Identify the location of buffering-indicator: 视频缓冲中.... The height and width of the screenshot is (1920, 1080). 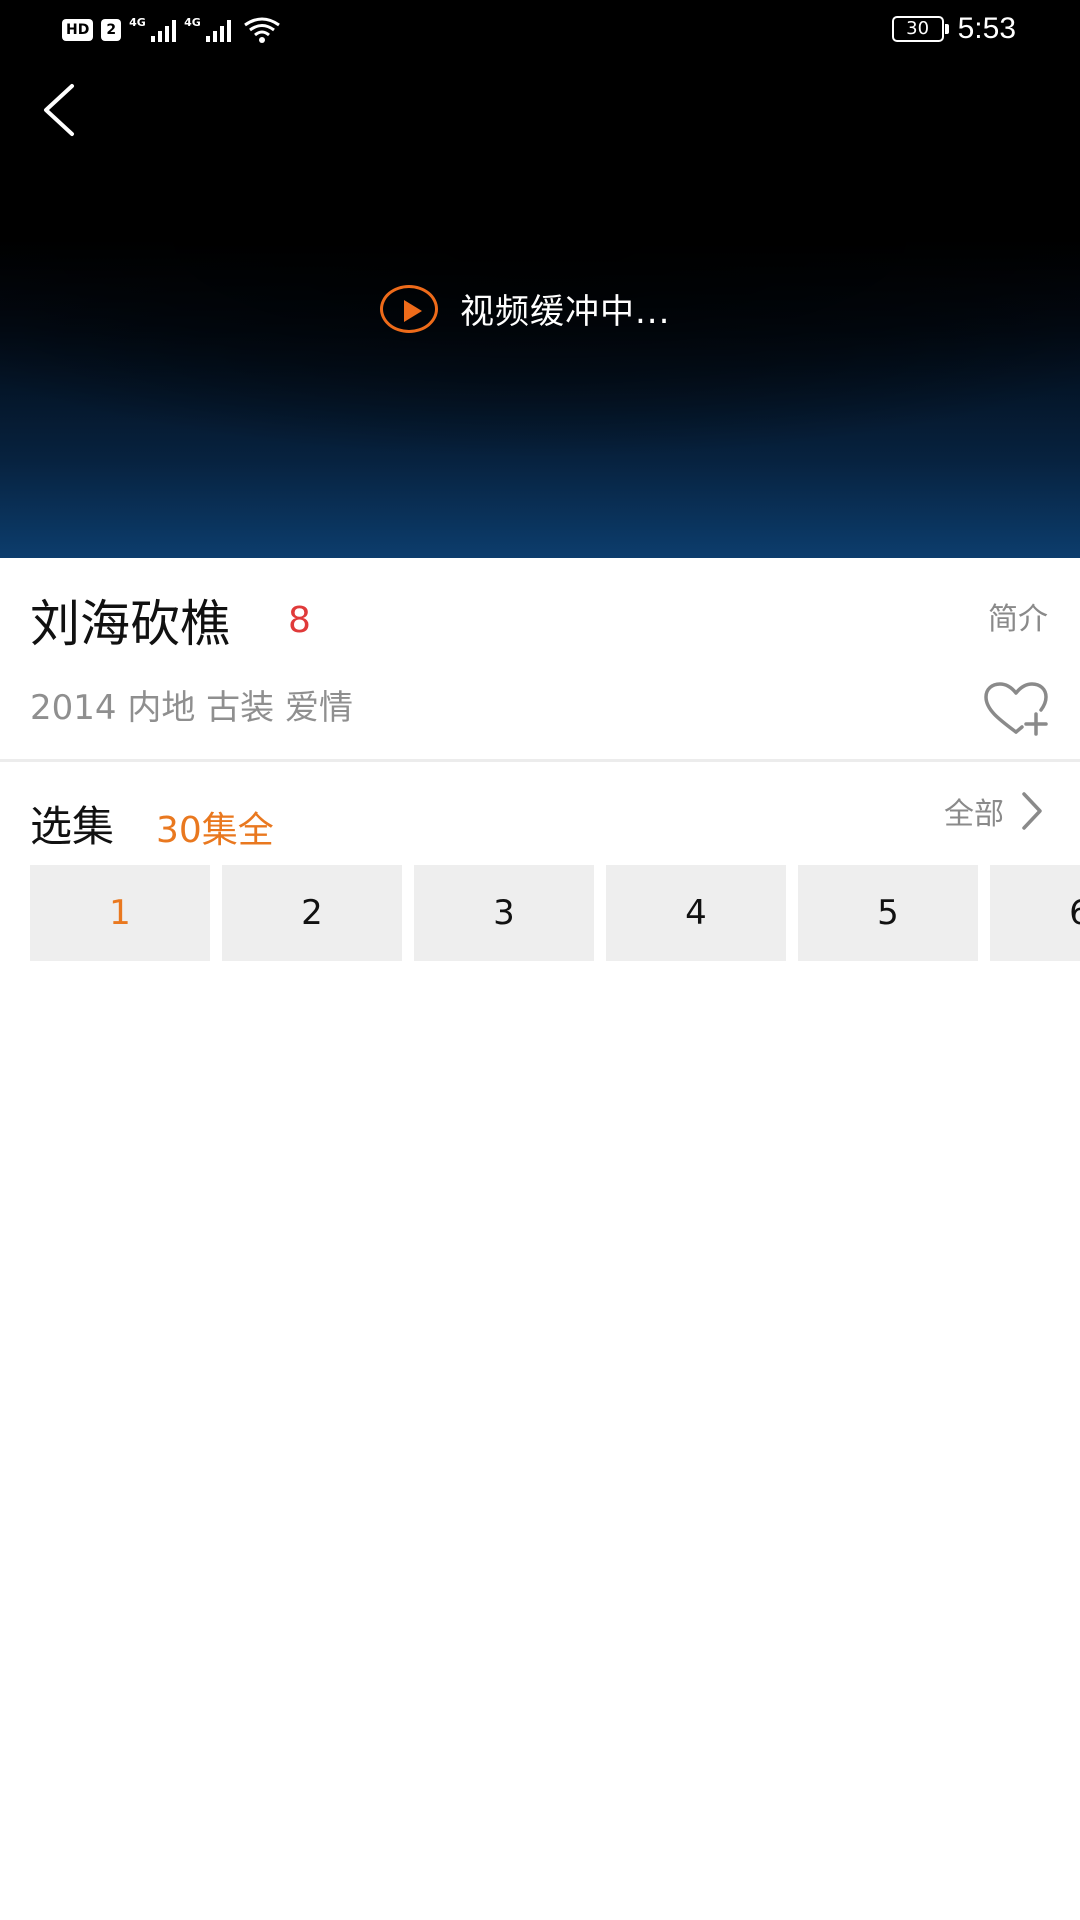
(525, 308).